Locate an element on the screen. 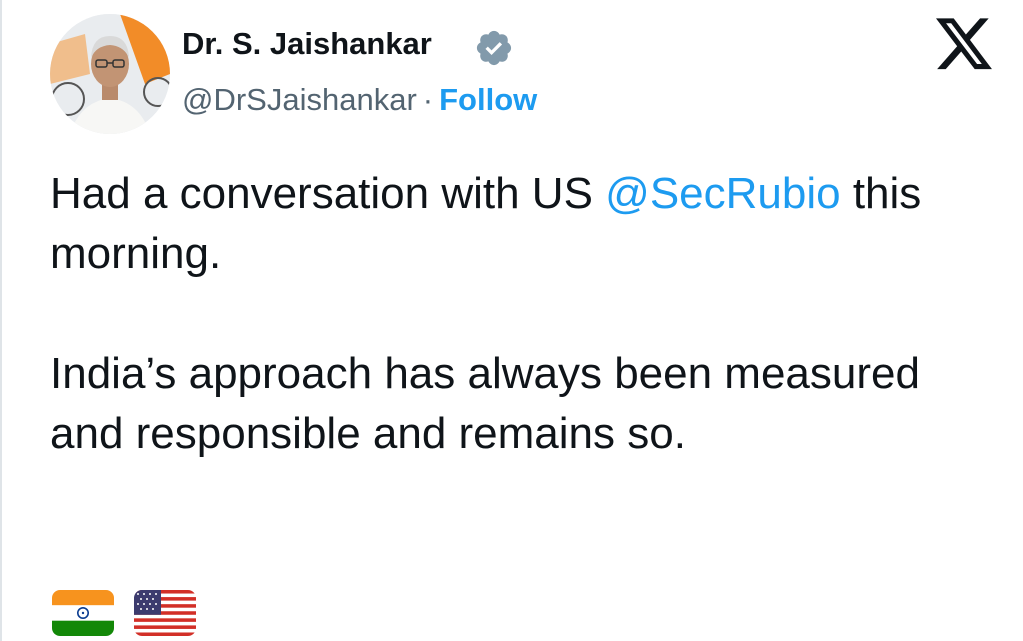 This screenshot has width=1023, height=641. avatar is located at coordinates (110, 74).